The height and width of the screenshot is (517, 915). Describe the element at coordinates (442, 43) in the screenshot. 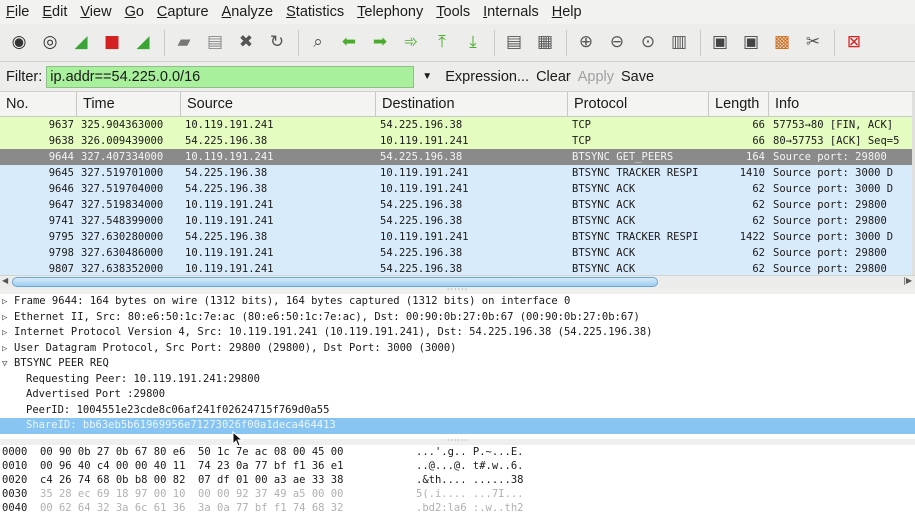

I see `go-first-icon: ⤒` at that location.